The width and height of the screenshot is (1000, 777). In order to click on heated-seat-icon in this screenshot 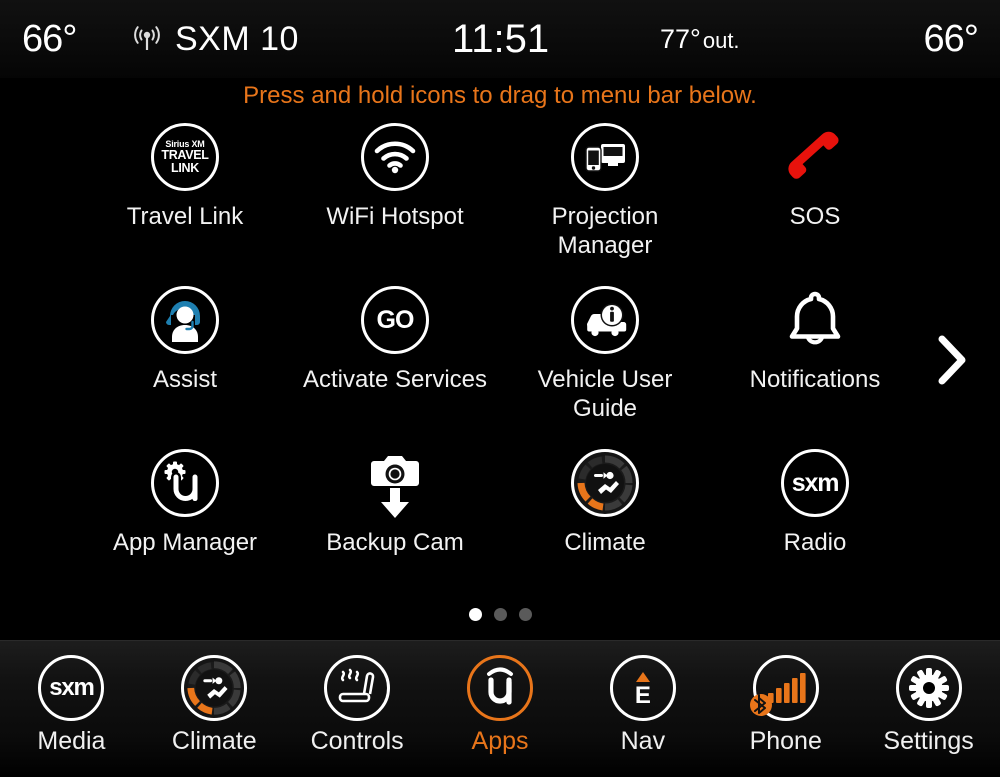, I will do `click(357, 688)`.